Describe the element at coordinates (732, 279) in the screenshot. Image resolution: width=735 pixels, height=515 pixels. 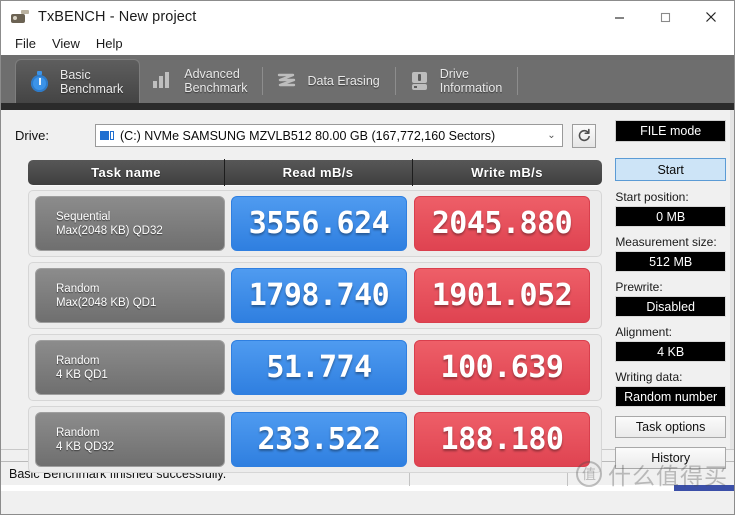
I see `scrollbar-track` at that location.